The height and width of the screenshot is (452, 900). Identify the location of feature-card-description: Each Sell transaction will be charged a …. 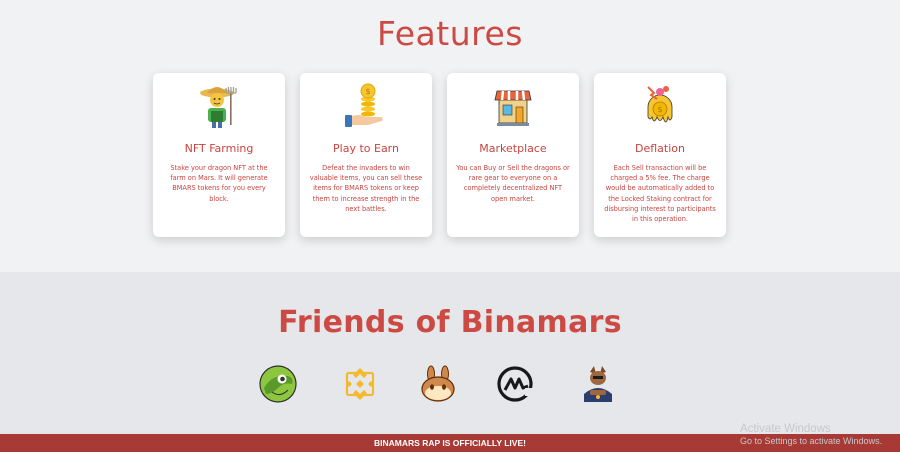
(660, 194).